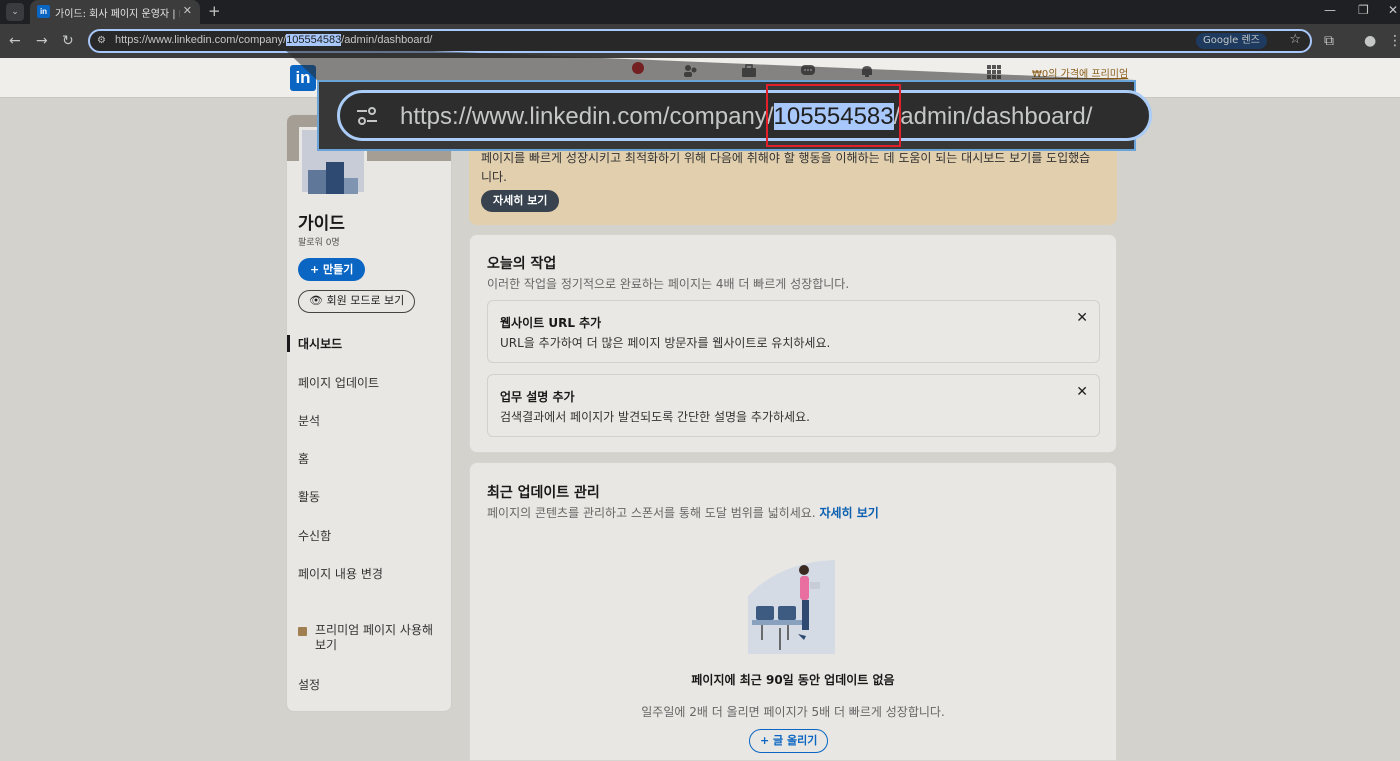  Describe the element at coordinates (367, 116) in the screenshot. I see `tune-icon` at that location.